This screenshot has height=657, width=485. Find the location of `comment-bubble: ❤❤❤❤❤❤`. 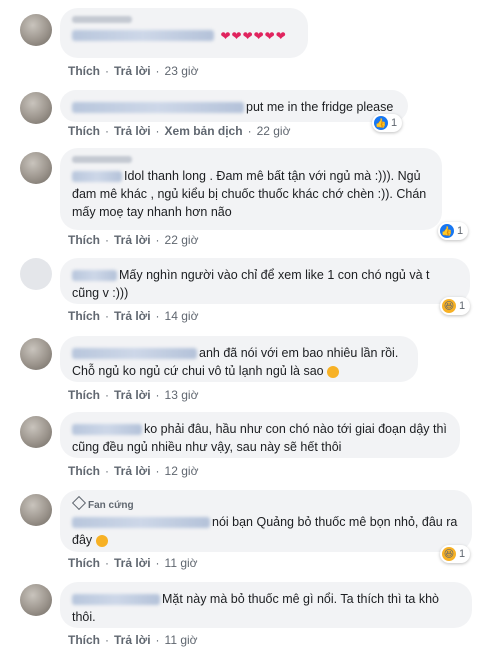

comment-bubble: ❤❤❤❤❤❤ is located at coordinates (184, 33).